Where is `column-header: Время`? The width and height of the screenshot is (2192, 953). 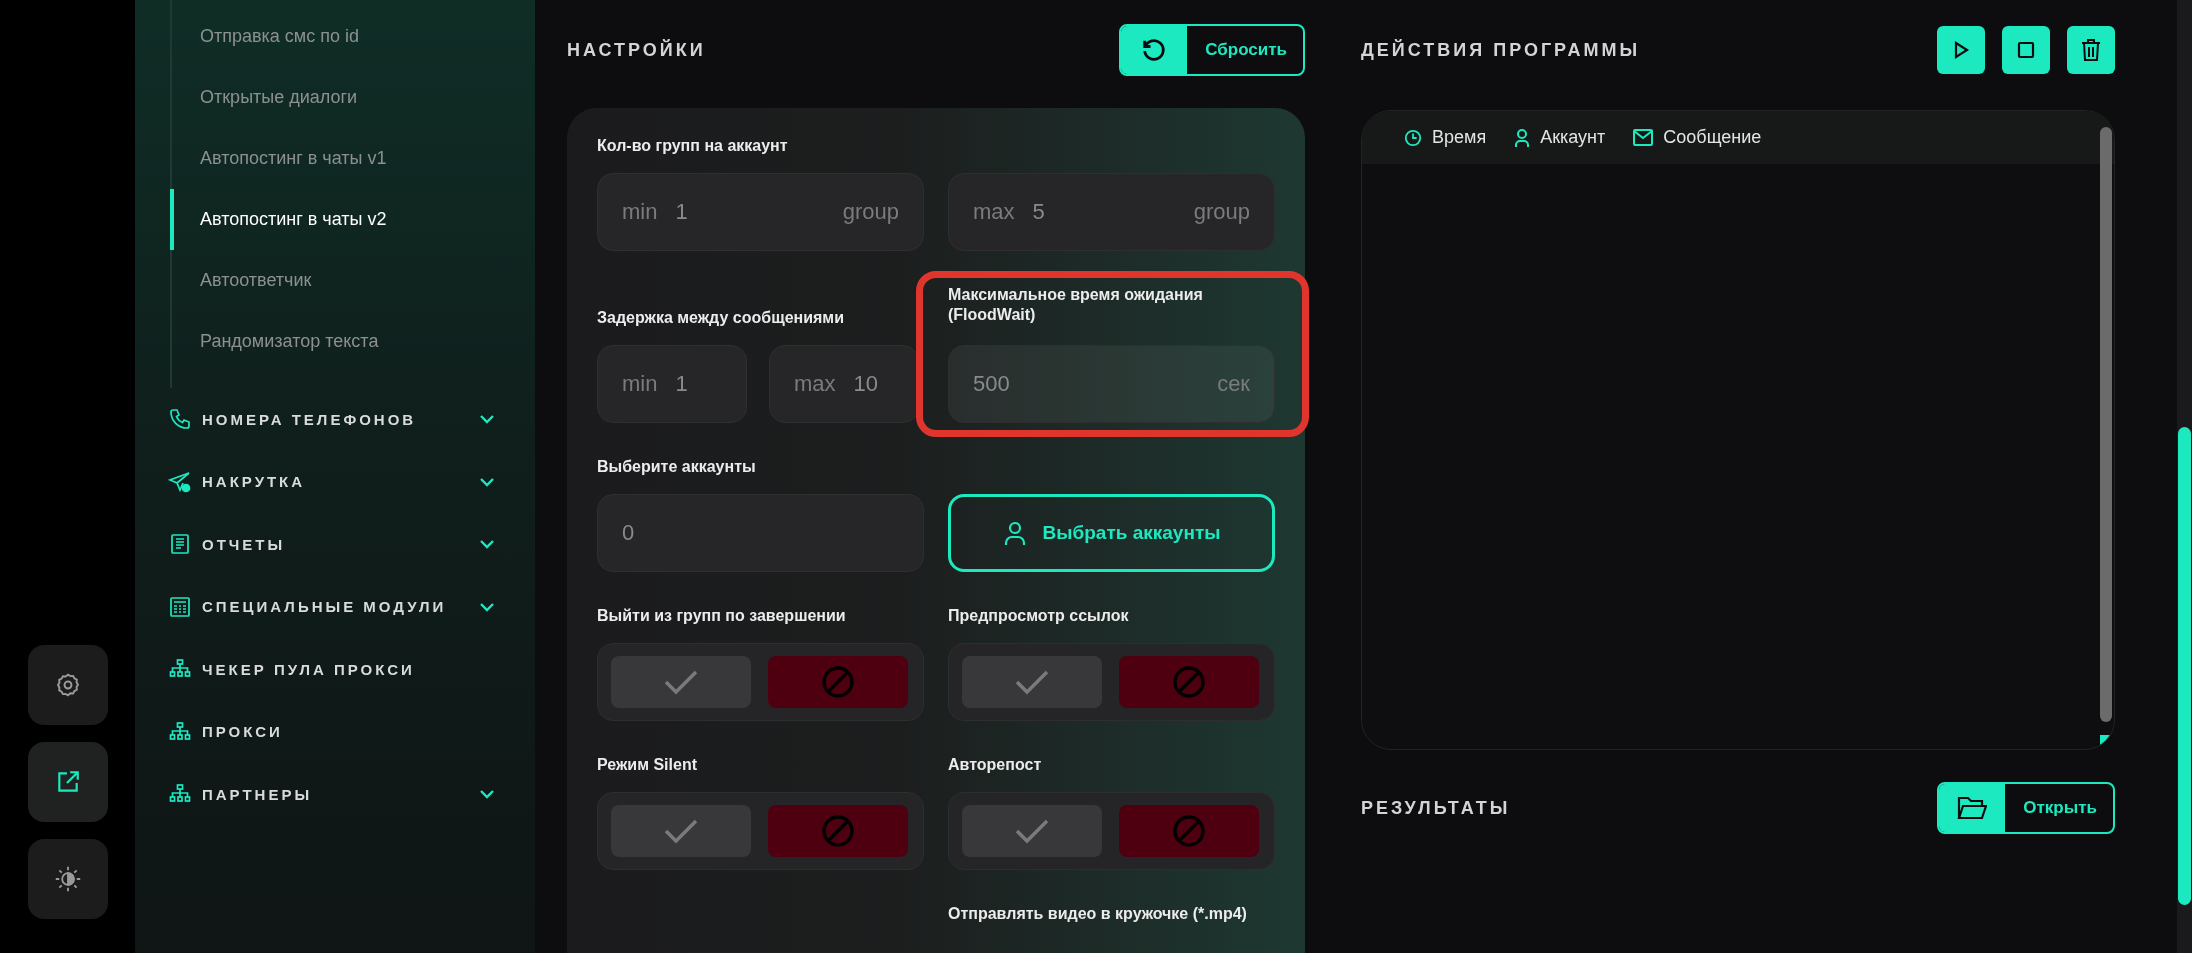
column-header: Время is located at coordinates (1459, 137).